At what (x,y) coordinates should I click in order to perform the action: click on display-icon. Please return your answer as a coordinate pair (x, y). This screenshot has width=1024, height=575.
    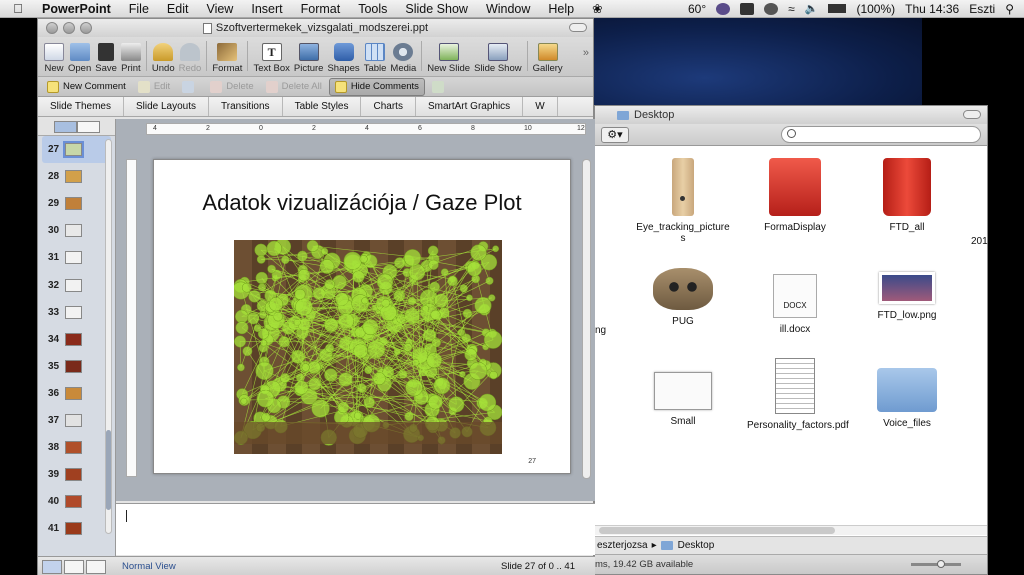
    Looking at the image, I should click on (747, 8).